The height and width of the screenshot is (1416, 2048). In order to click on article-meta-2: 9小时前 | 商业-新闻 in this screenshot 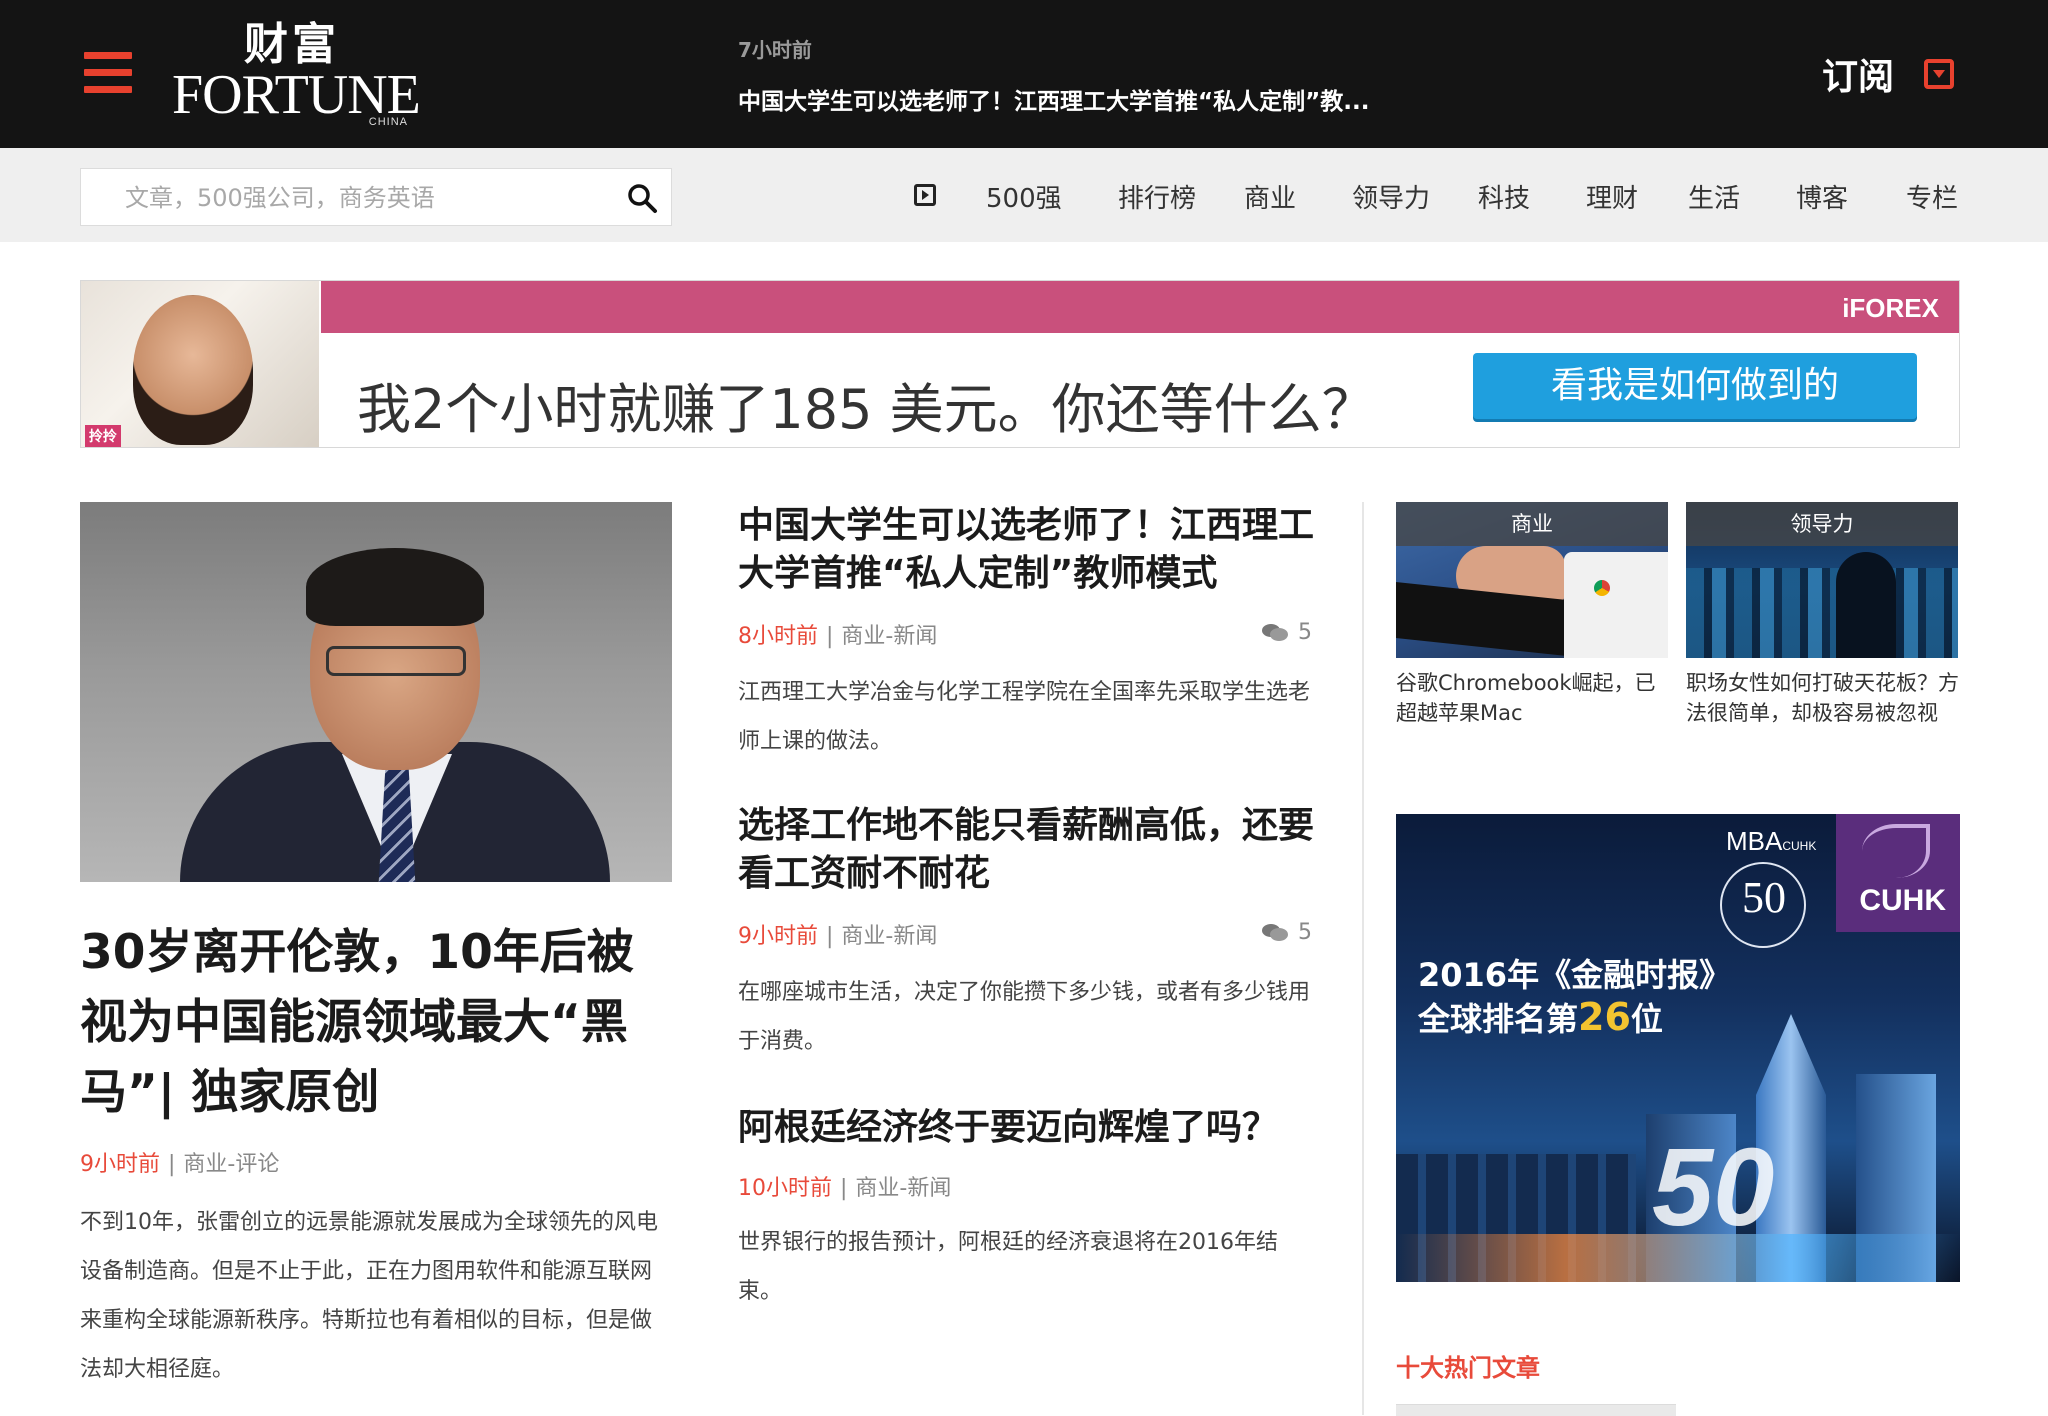, I will do `click(838, 936)`.